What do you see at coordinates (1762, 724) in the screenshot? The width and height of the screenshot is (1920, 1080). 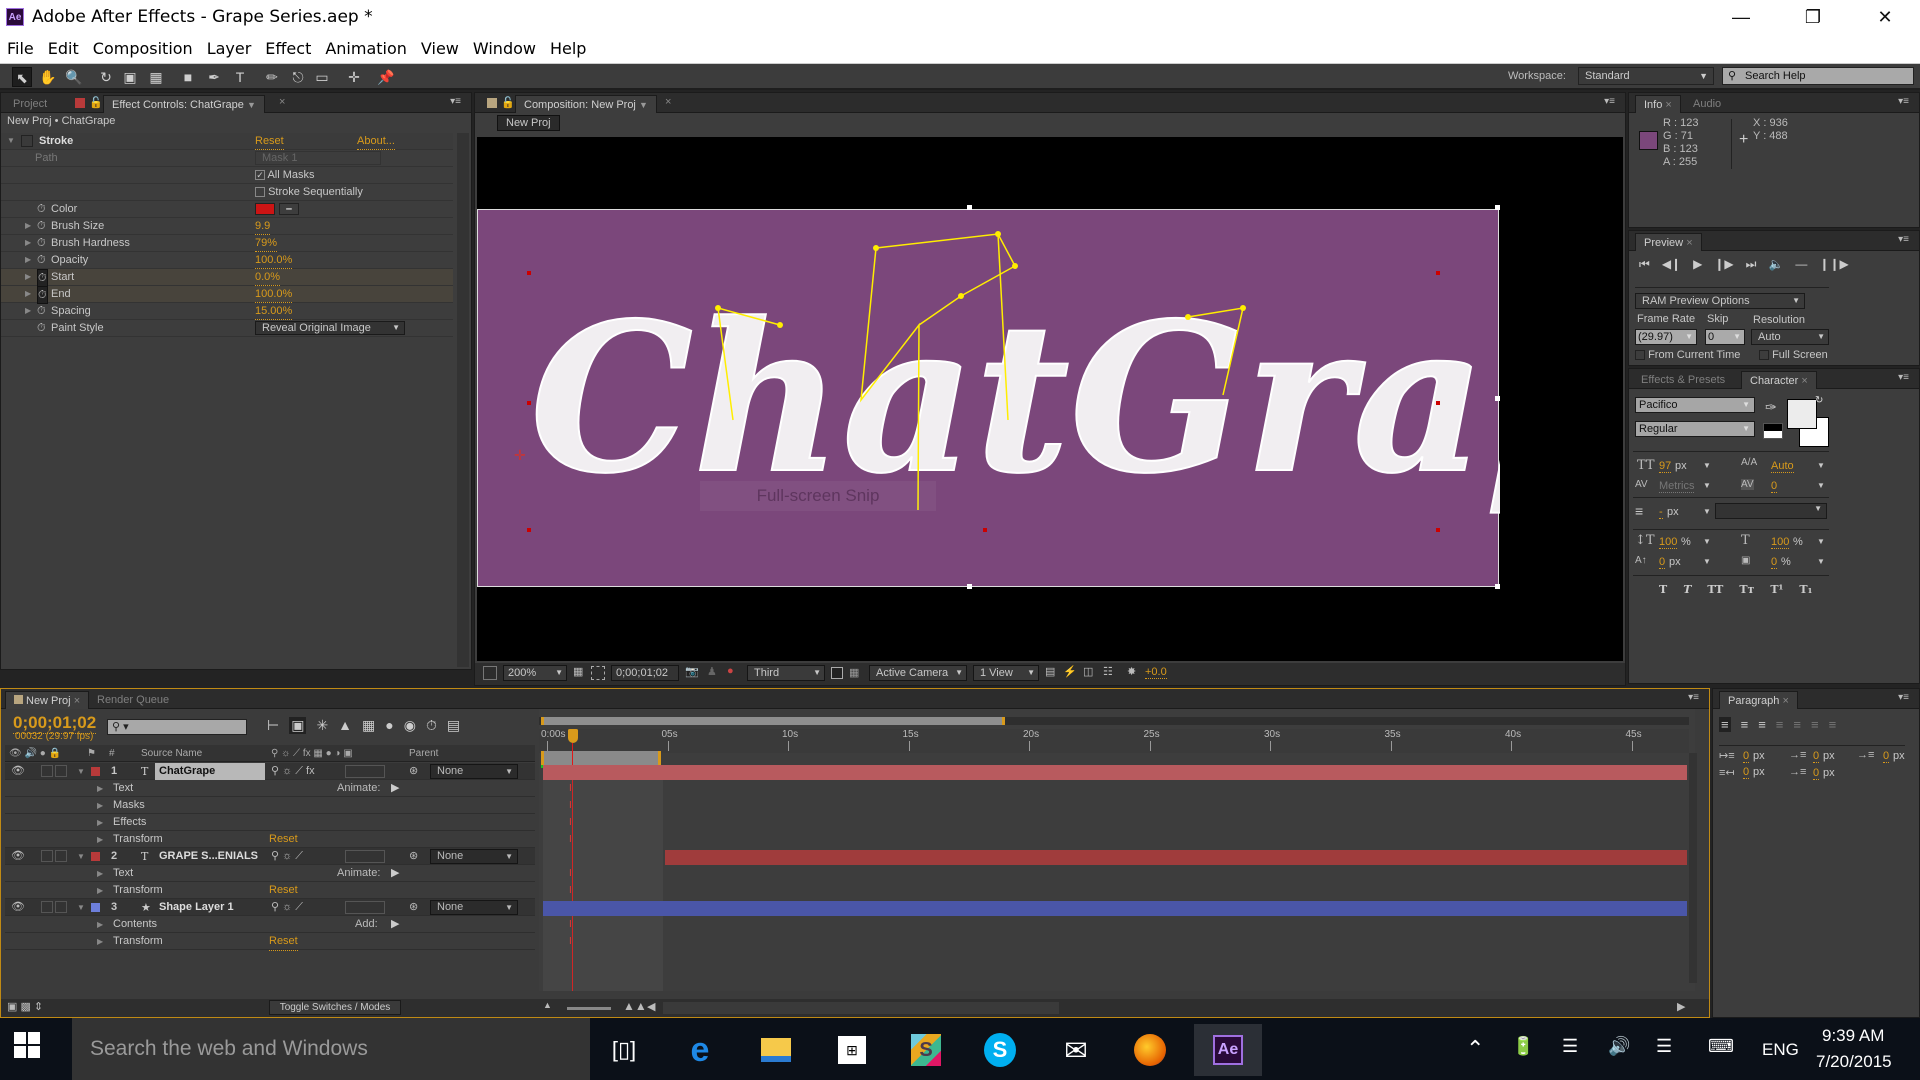 I see `align-right-icon: ≡` at bounding box center [1762, 724].